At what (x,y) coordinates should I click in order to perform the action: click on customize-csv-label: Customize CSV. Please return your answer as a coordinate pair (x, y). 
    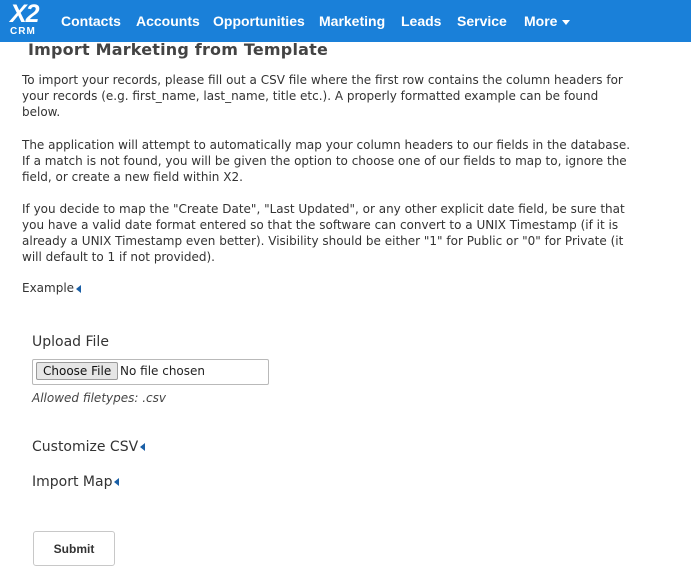
    Looking at the image, I should click on (85, 447).